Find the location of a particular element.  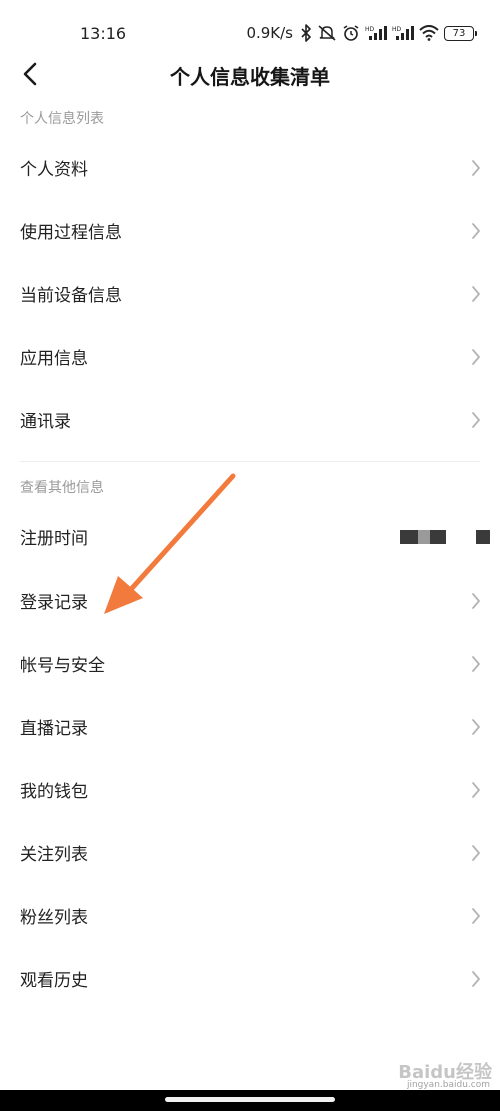

list-item-profile: 个人资料 is located at coordinates (250, 167).